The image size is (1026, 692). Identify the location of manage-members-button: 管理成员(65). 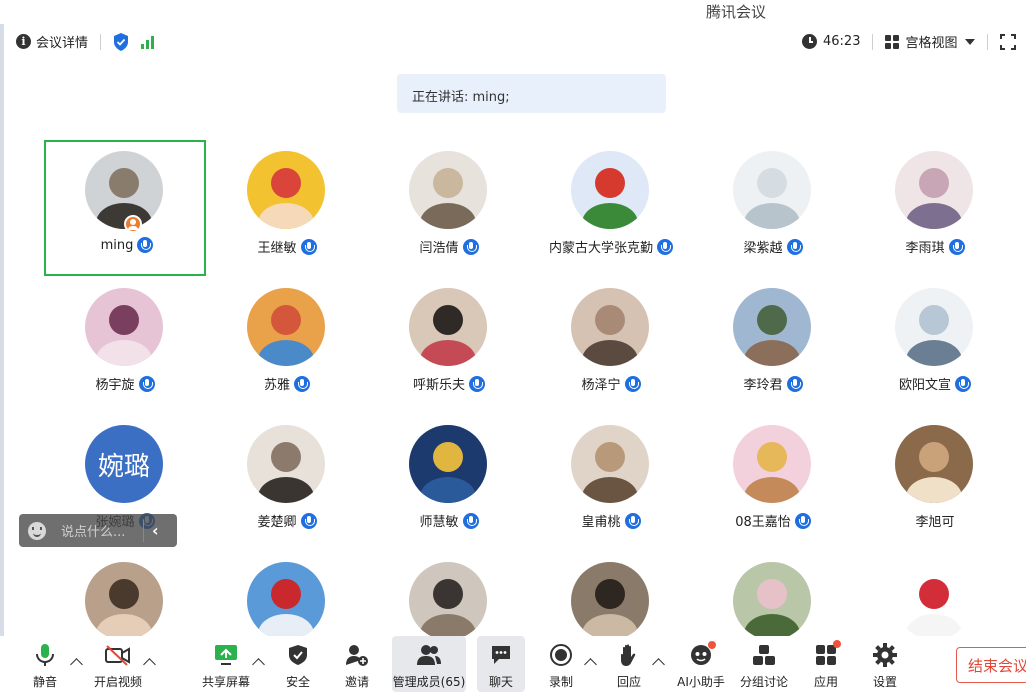
(429, 664).